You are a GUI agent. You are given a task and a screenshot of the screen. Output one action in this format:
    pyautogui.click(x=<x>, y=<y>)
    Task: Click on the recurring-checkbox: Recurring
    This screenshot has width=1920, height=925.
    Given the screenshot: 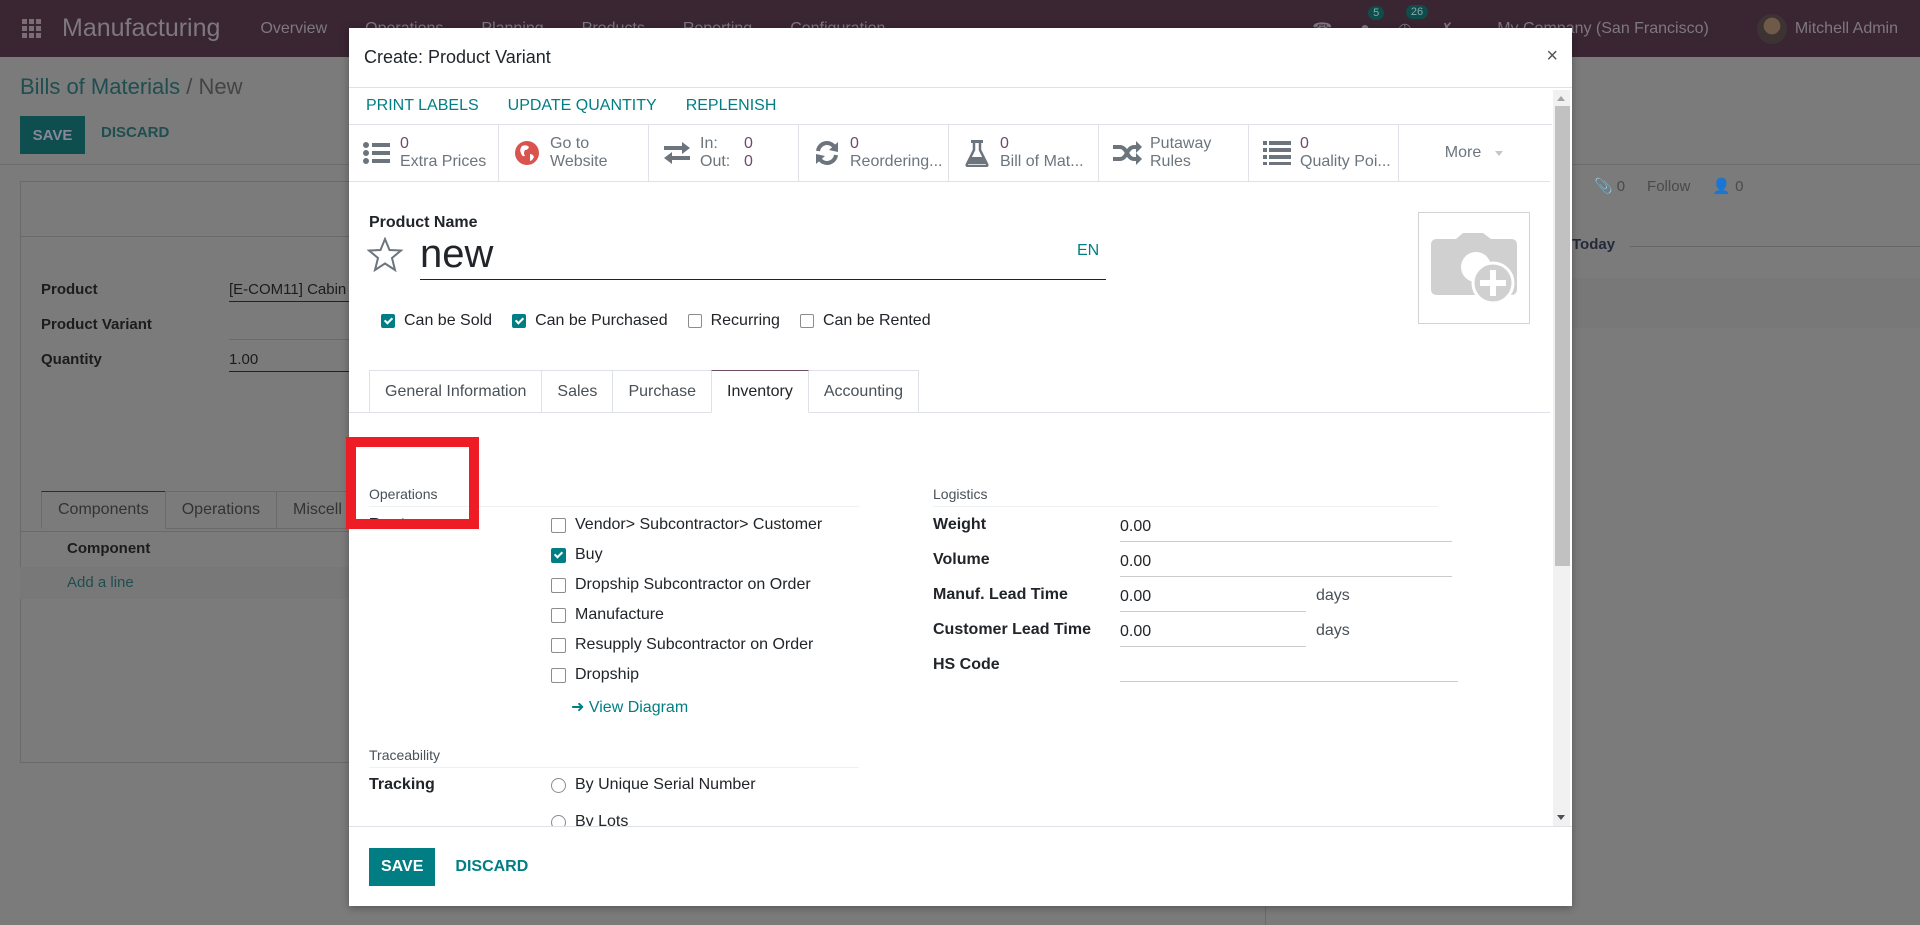 What is the action you would take?
    pyautogui.click(x=733, y=321)
    